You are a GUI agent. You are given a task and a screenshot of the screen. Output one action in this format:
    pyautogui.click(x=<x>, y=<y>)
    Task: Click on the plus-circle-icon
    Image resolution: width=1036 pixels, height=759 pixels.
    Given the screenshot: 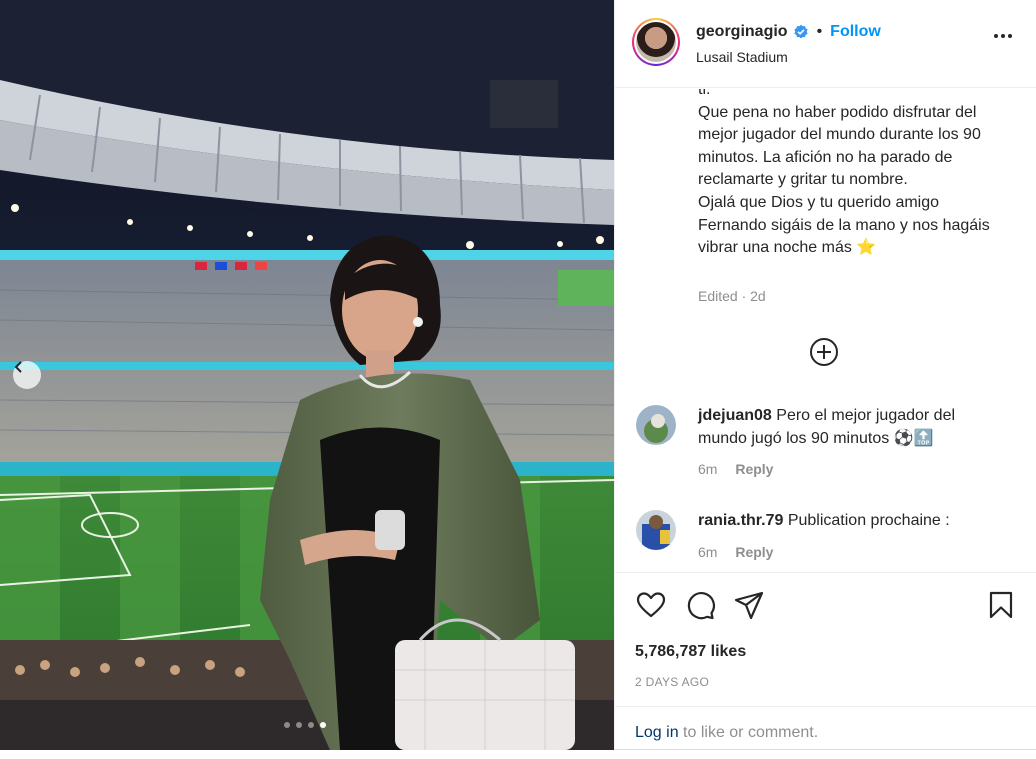 What is the action you would take?
    pyautogui.click(x=824, y=352)
    